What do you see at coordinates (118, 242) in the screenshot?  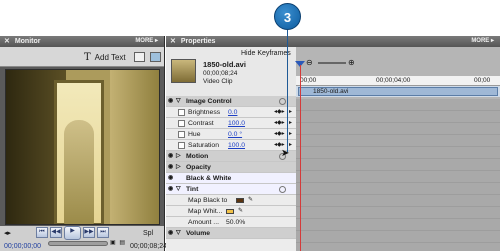 I see `monitor-small-icons: ▣ ▤` at bounding box center [118, 242].